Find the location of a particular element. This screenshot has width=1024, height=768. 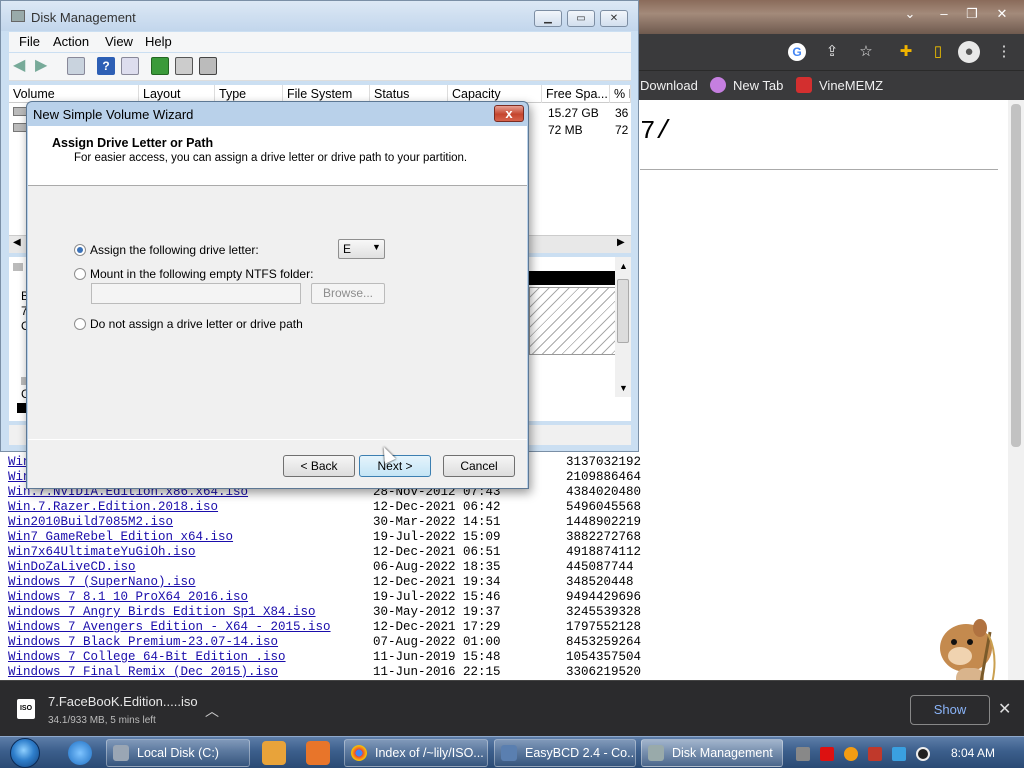

file-date: 12-Dec-2021 17:29 is located at coordinates (437, 627).